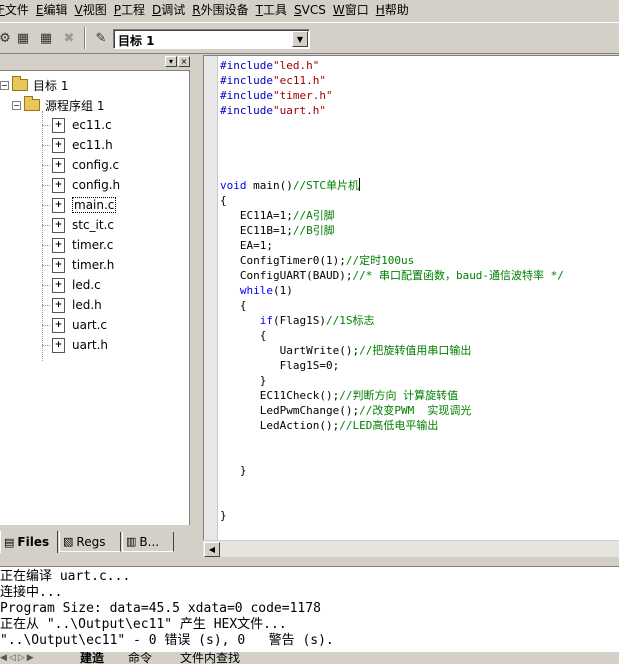 The height and width of the screenshot is (664, 619). What do you see at coordinates (392, 10) in the screenshot?
I see `menu-item-9: H帮助` at bounding box center [392, 10].